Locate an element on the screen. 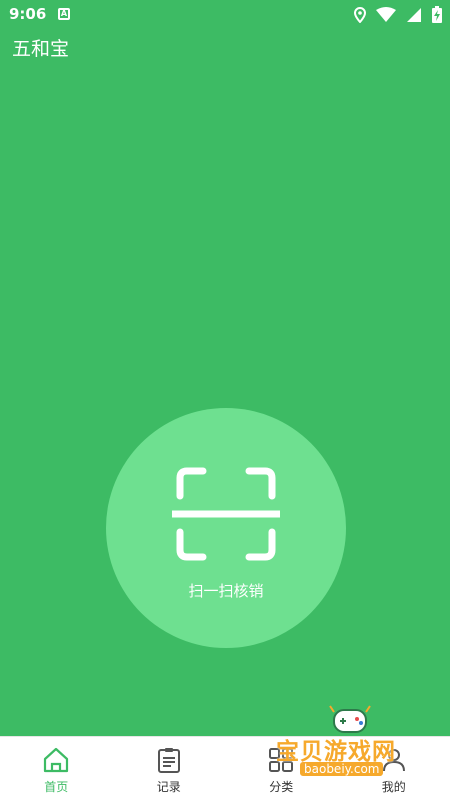 The height and width of the screenshot is (800, 450). tab-home: 首页 is located at coordinates (56, 768).